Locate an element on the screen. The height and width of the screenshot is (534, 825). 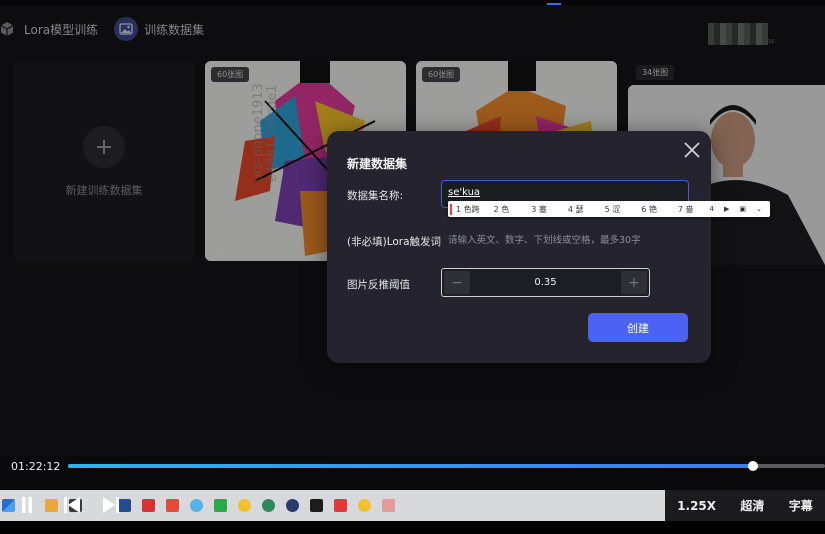
player-options: 1.25X 超清 字幕 is located at coordinates (745, 505).